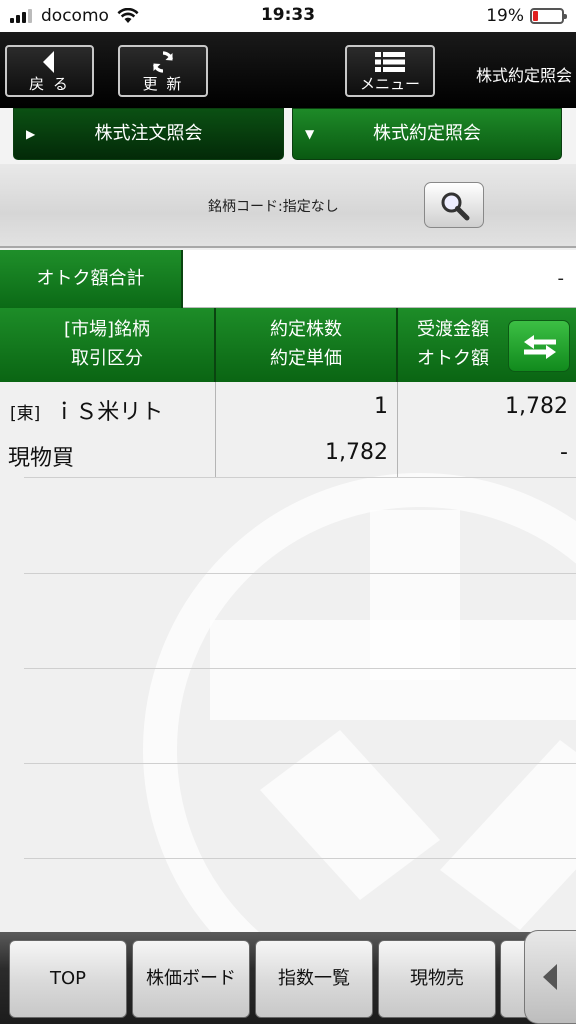  Describe the element at coordinates (437, 979) in the screenshot. I see `toolbar-spot-sell-button: 現物売` at that location.